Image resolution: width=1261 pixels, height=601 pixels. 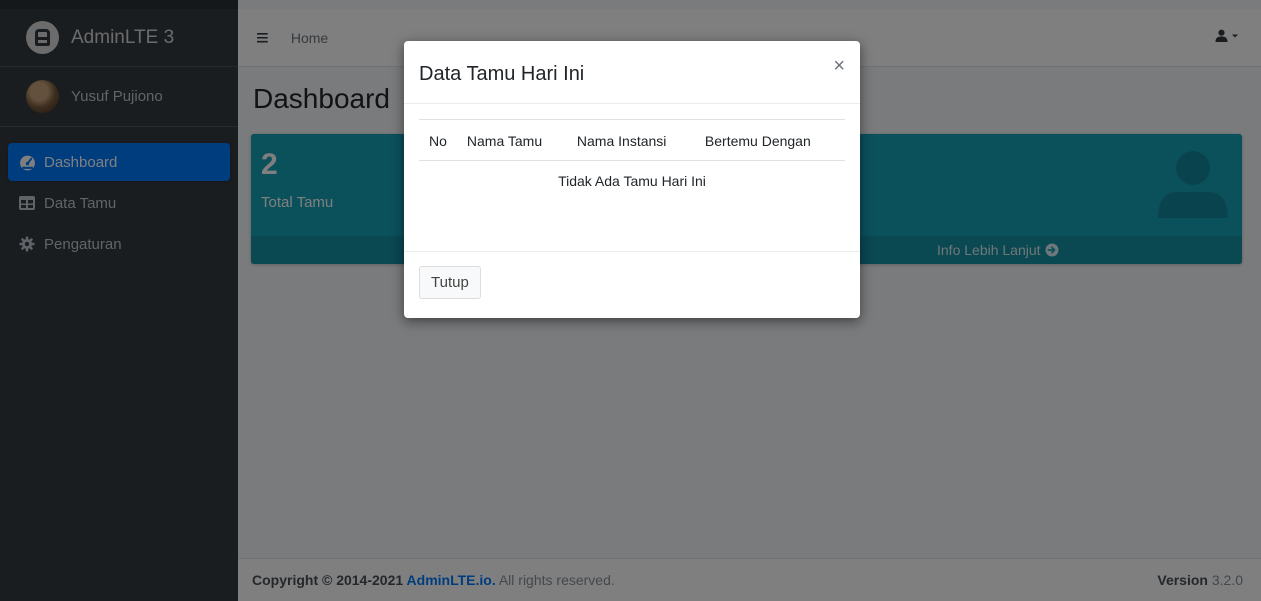 I want to click on close-icon: ×, so click(x=839, y=66).